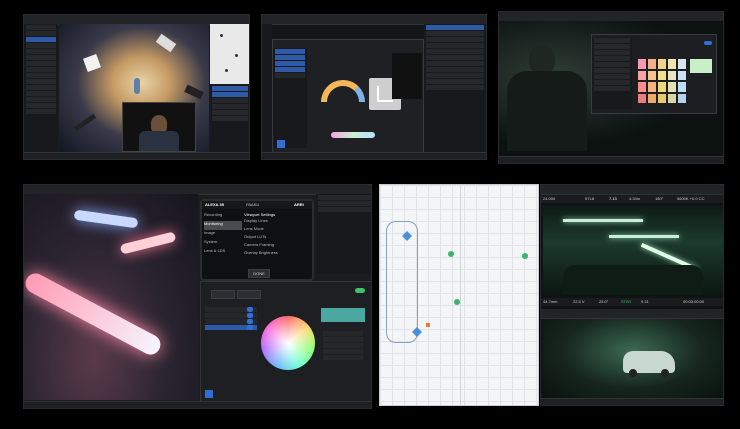  I want to click on viewport-toolbar, so click(632, 314).